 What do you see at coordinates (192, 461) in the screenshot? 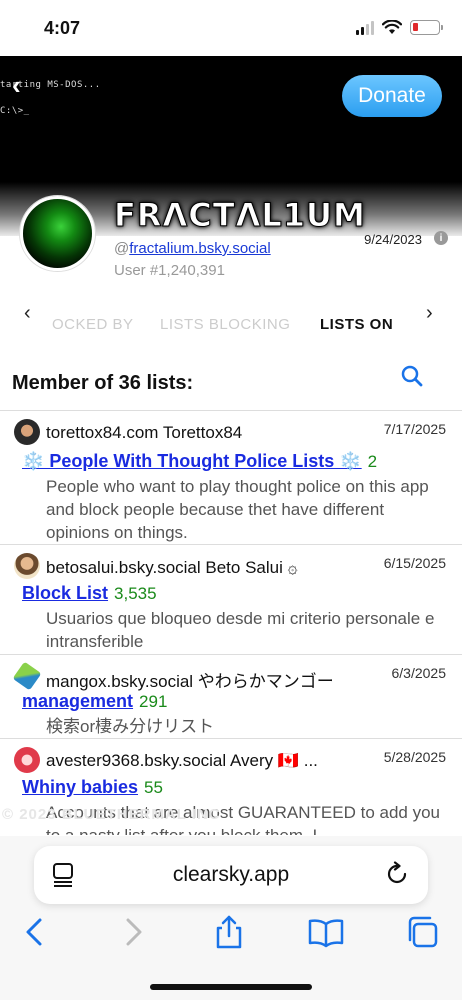
I see `list-name: ❄️ People With Thought Police Lists ❄️` at bounding box center [192, 461].